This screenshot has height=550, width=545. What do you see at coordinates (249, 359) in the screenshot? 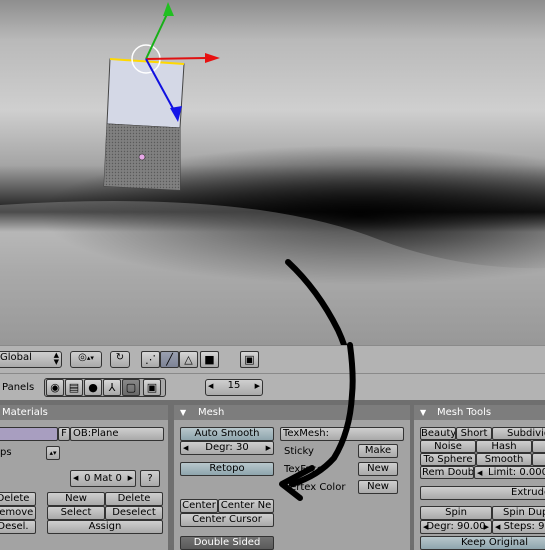
I see `render-button: ▣` at bounding box center [249, 359].